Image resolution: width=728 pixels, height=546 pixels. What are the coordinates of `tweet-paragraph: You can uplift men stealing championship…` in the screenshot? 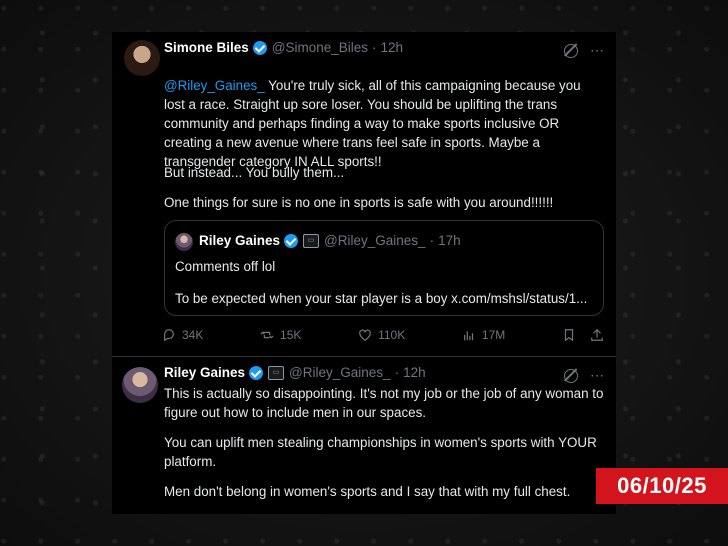 It's located at (380, 452).